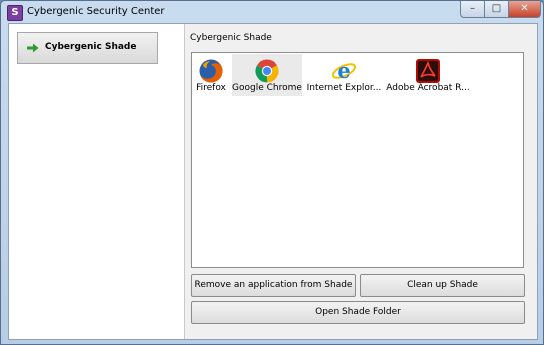 This screenshot has width=544, height=345. I want to click on remove-application-button: Remove an application from Shade, so click(273, 285).